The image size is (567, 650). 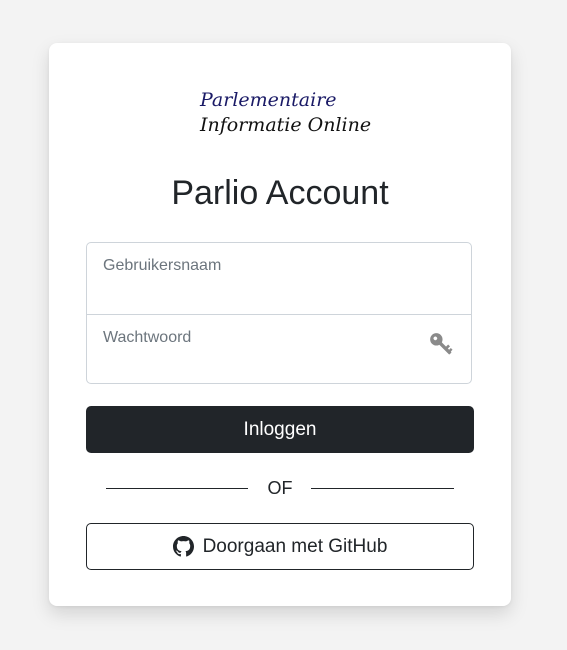 I want to click on or-divider: OF, so click(x=280, y=488).